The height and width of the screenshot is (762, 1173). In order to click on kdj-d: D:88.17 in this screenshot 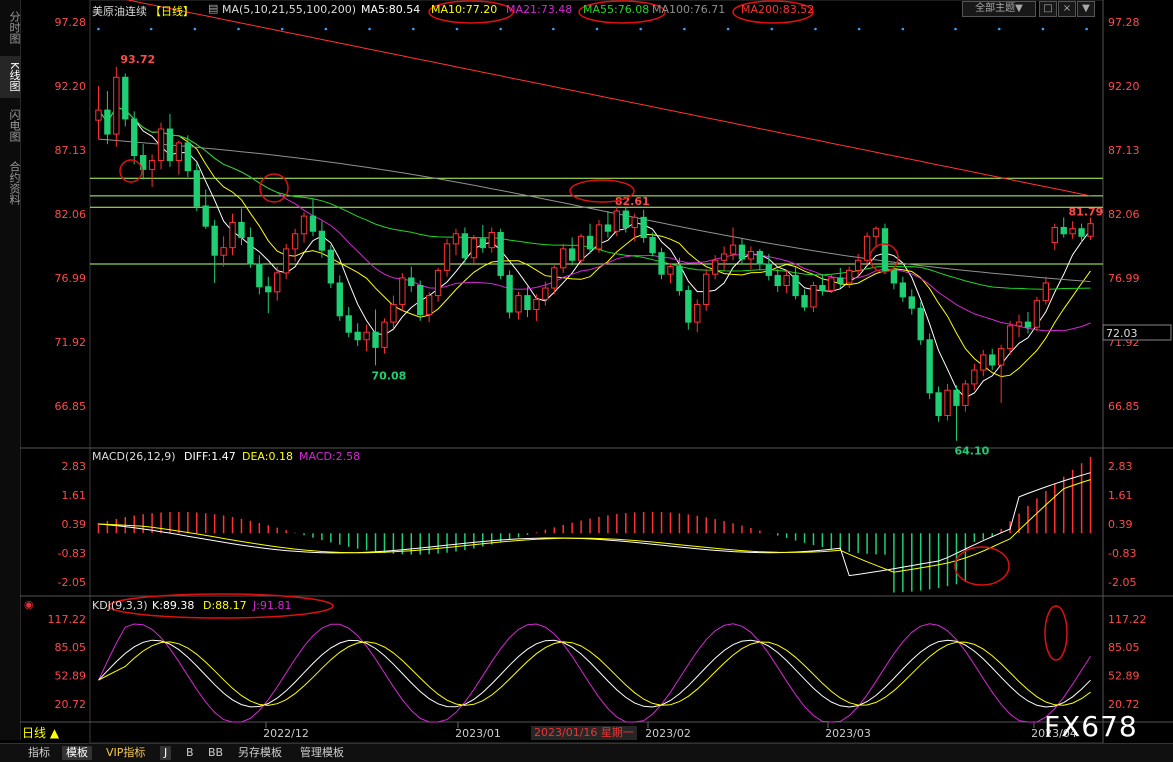, I will do `click(225, 605)`.